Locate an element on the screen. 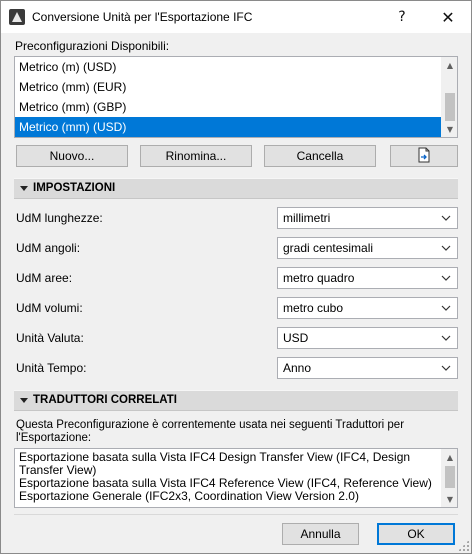 The image size is (472, 554). translators-description-line2: l'Esportazione: is located at coordinates (54, 438).